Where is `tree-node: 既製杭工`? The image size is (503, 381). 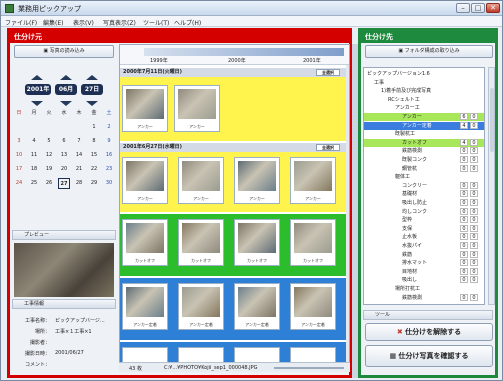 tree-node: 既製杭工 is located at coordinates (424, 134).